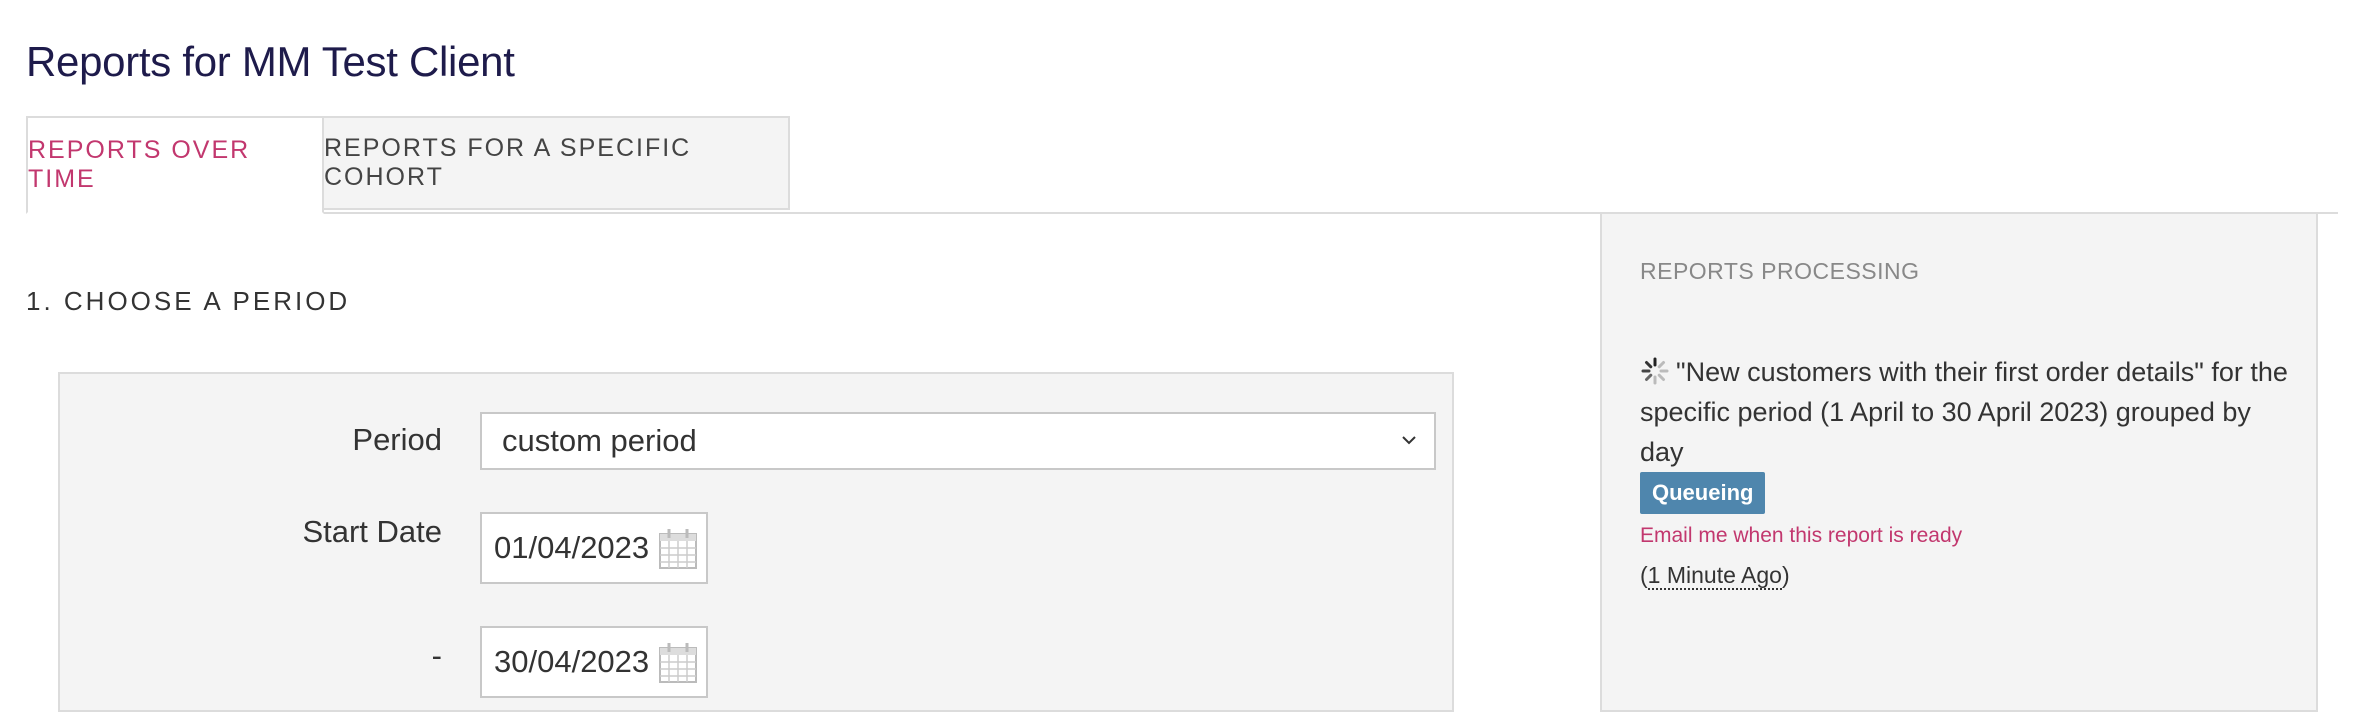  Describe the element at coordinates (372, 531) in the screenshot. I see `start-date-label: Start Date` at that location.